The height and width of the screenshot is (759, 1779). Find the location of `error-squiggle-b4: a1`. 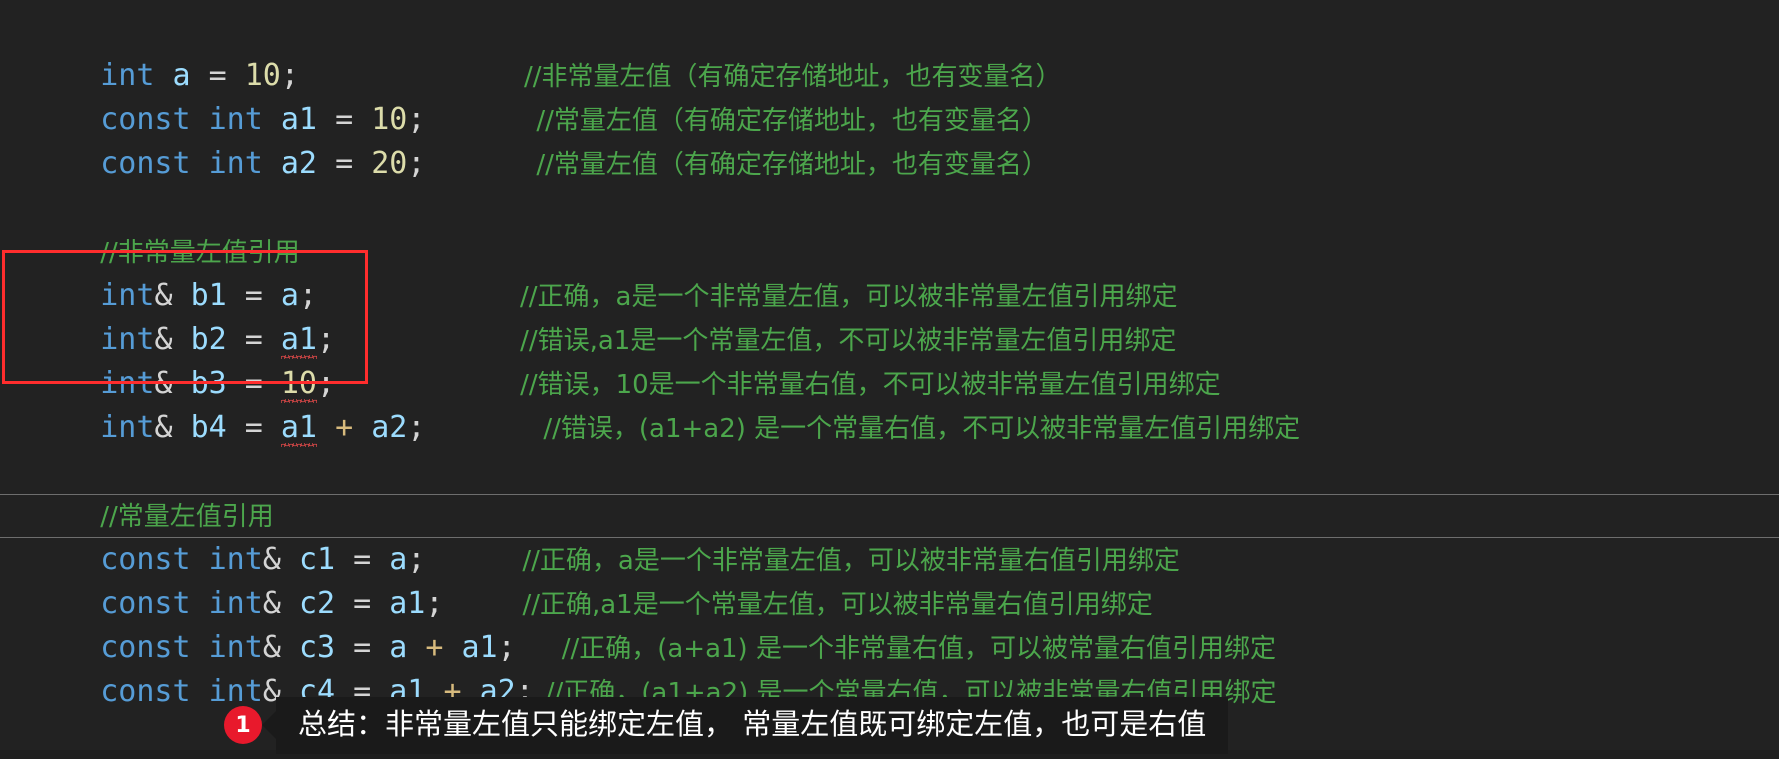

error-squiggle-b4: a1 is located at coordinates (299, 428).